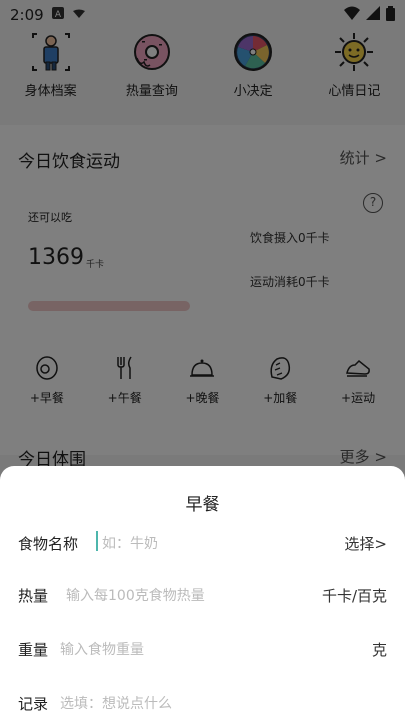  Describe the element at coordinates (33, 650) in the screenshot. I see `weight-label: 重量` at that location.